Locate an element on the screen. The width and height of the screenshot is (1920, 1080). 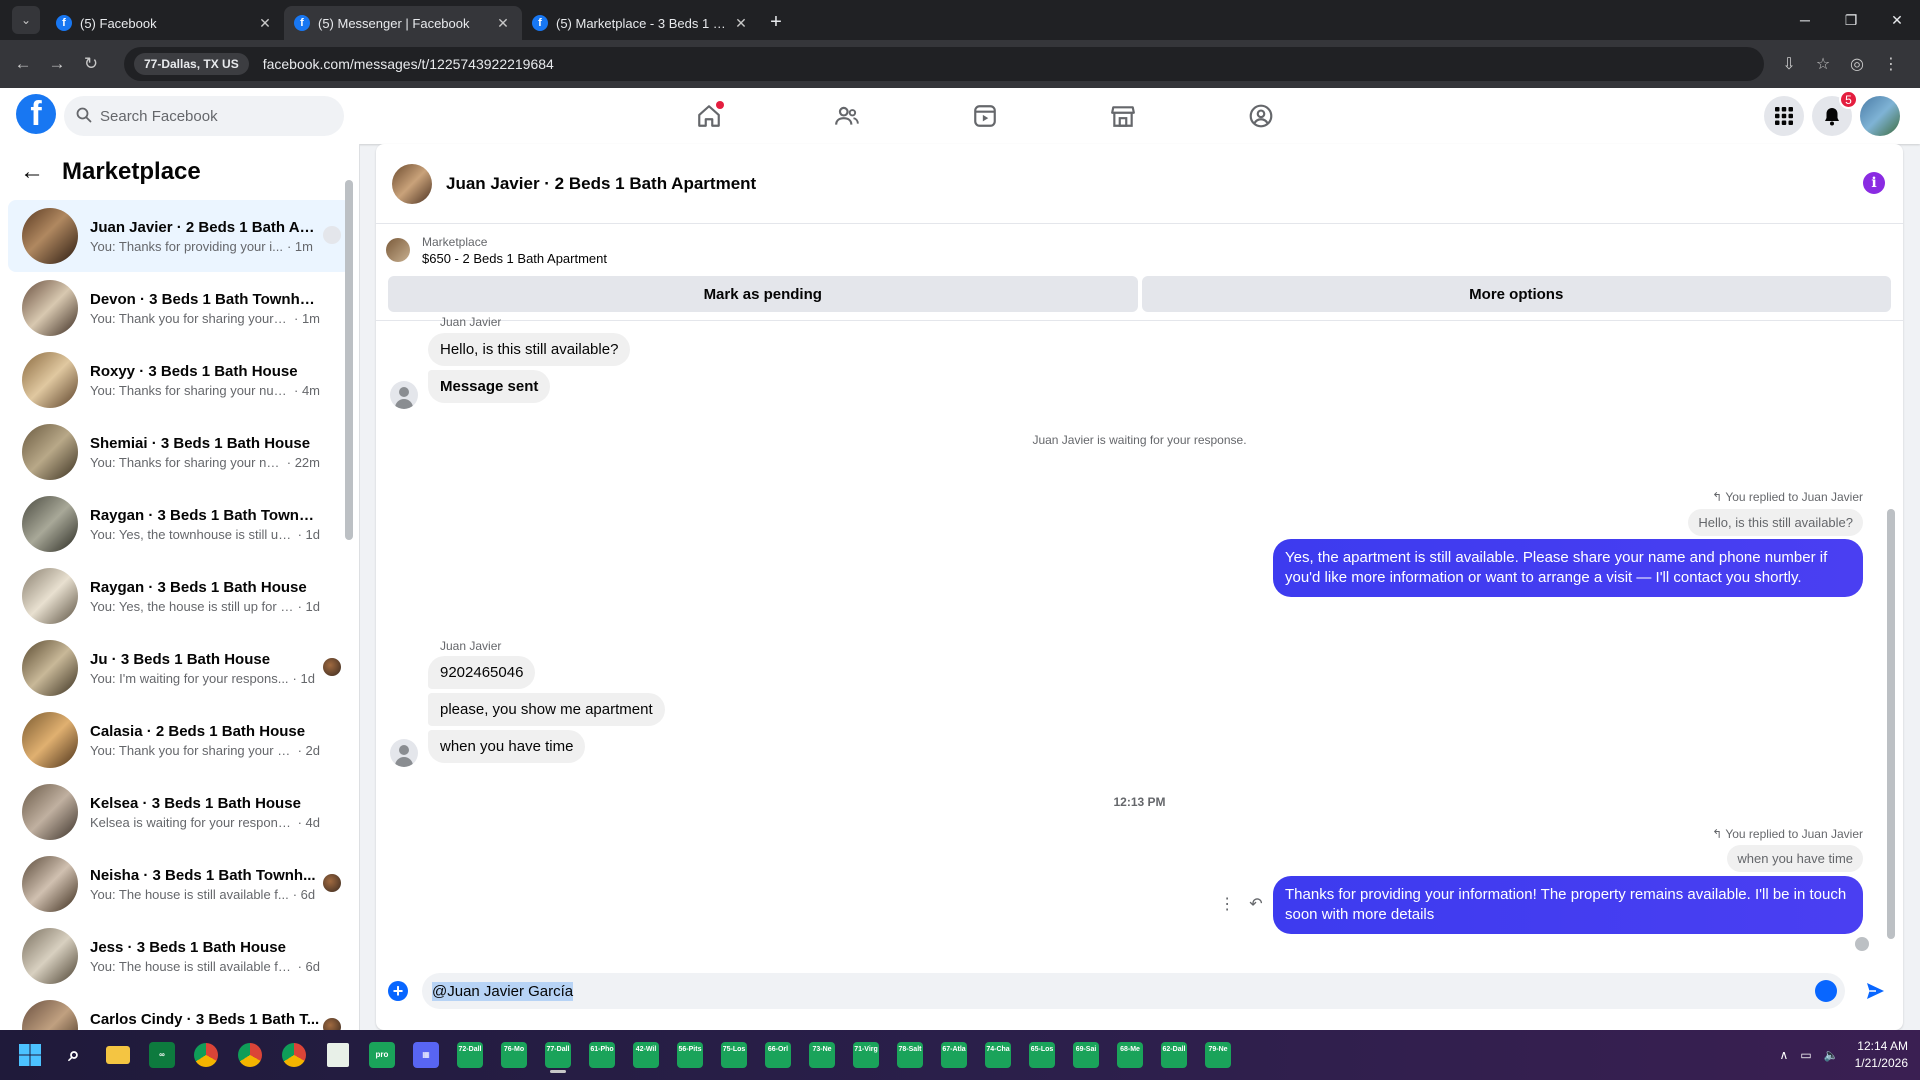
taskbar-app: 66-Orl is located at coordinates (778, 1055).